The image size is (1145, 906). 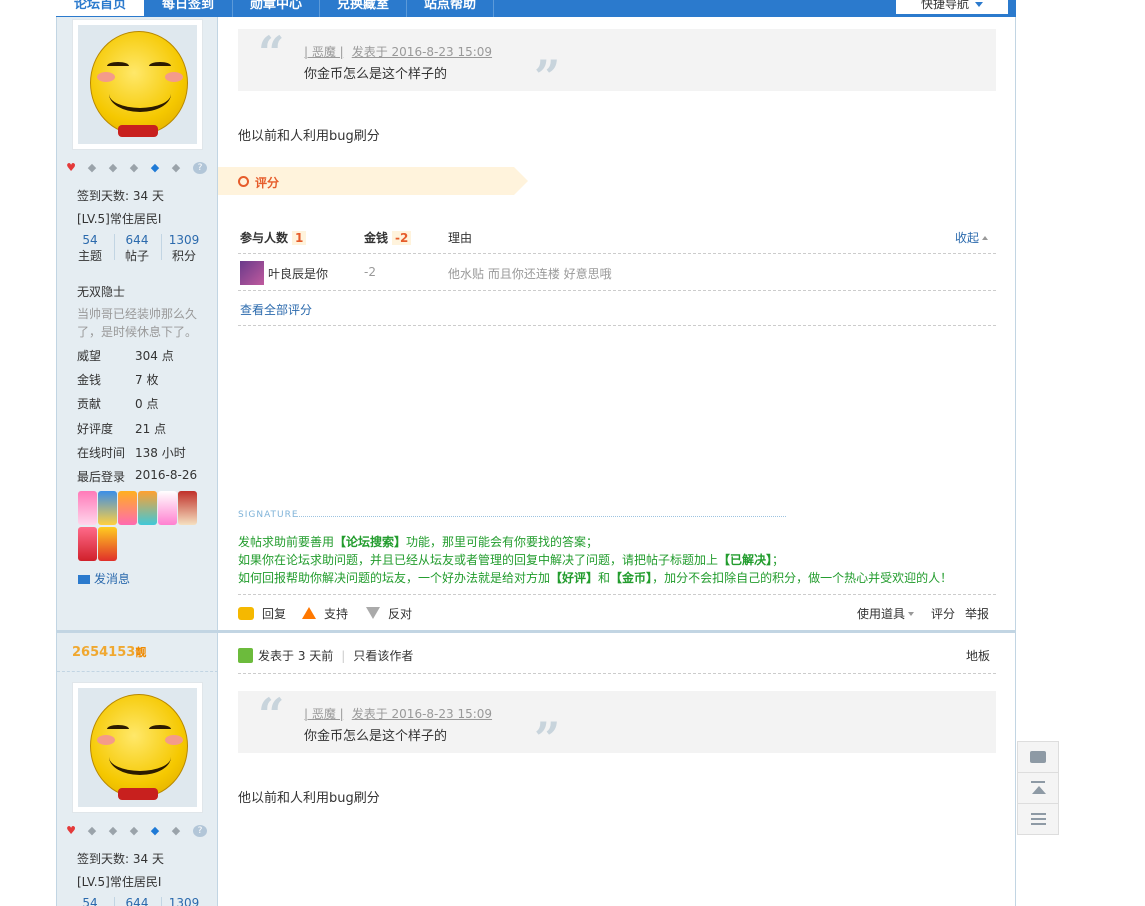 I want to click on quote-time: 发表于 2016-8-23 15:09, so click(x=422, y=52).